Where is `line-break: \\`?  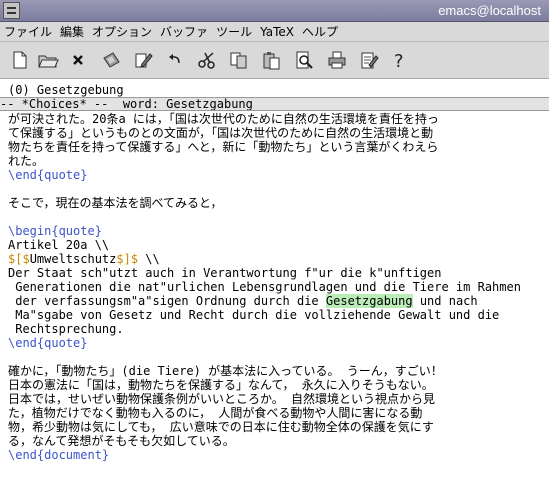 line-break: \\ is located at coordinates (149, 259).